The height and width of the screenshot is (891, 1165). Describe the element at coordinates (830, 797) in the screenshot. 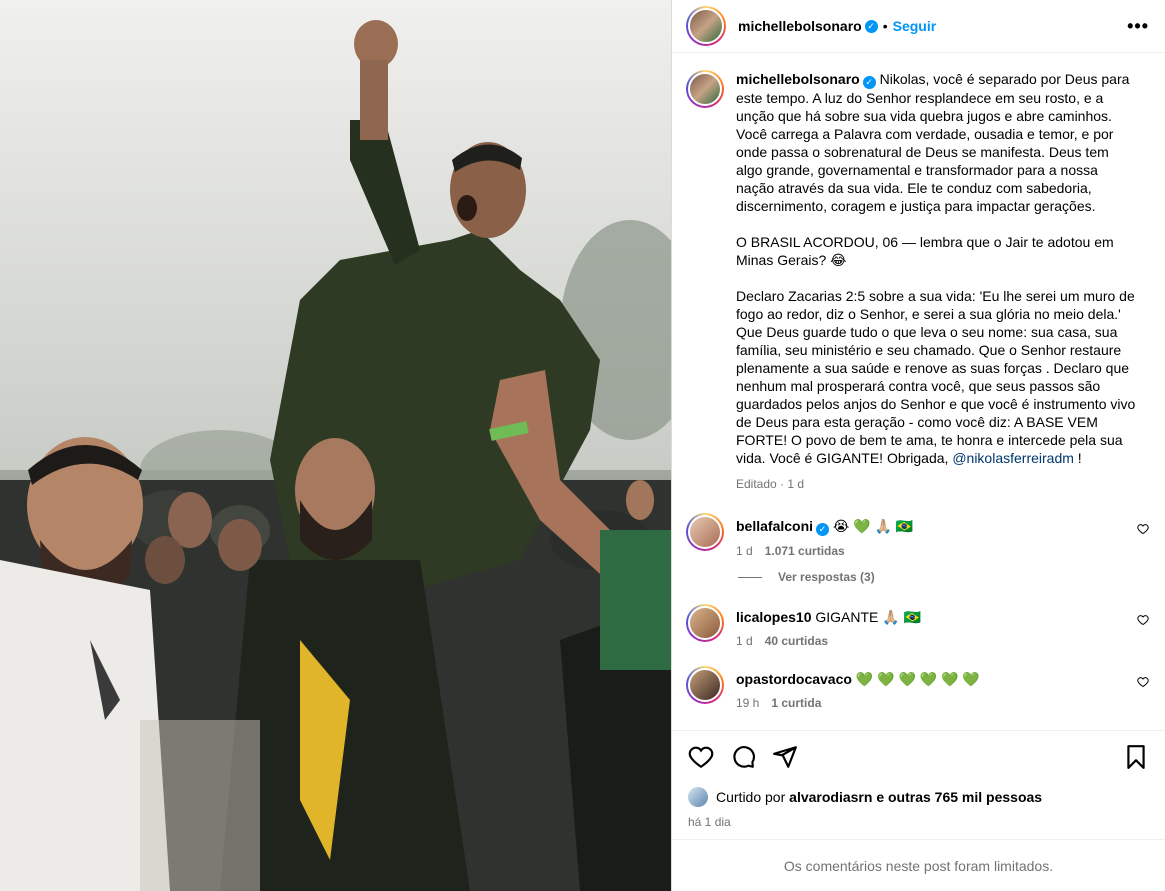

I see `liker-username: alvarodiasrn` at that location.